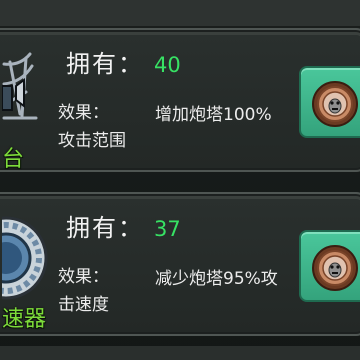 Image resolution: width=360 pixels, height=360 pixels. I want to click on owned-count: 40, so click(167, 65).